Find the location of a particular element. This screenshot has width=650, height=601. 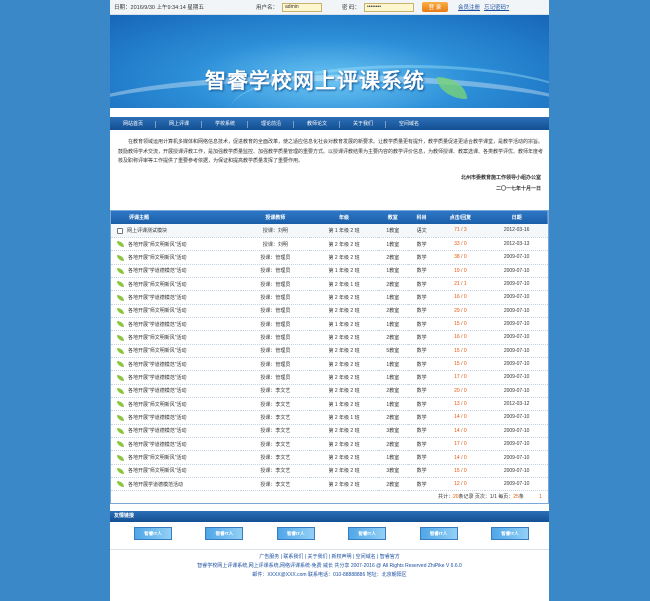

teacher-cell: 授课：李文艺 is located at coordinates (275, 391).